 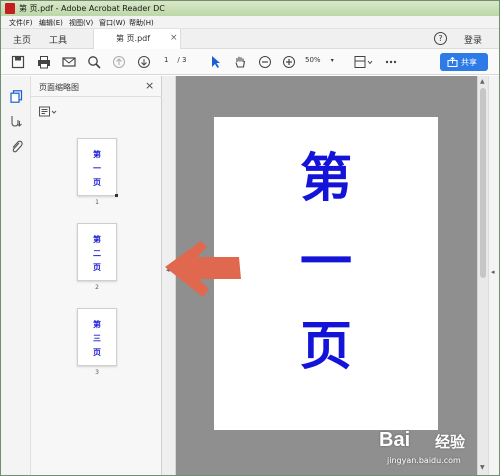 I want to click on title-bar: 第 页.pdf - Adobe Acrobat Reader DC, so click(x=250, y=8).